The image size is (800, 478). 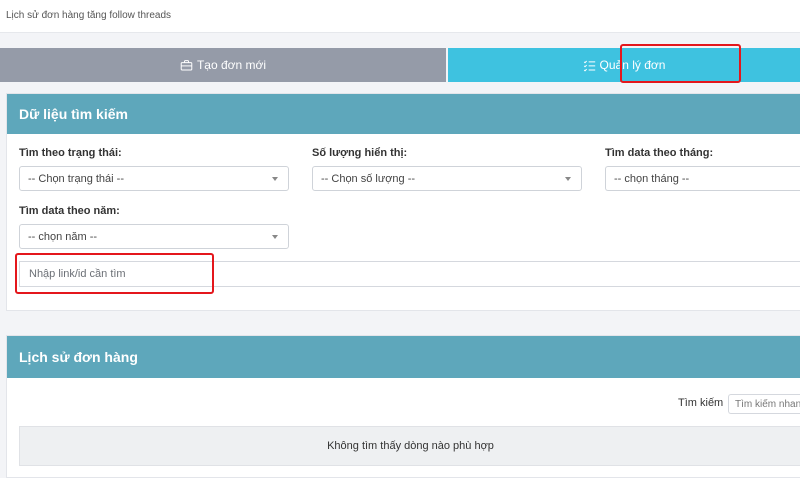 I want to click on list-check-icon, so click(x=589, y=65).